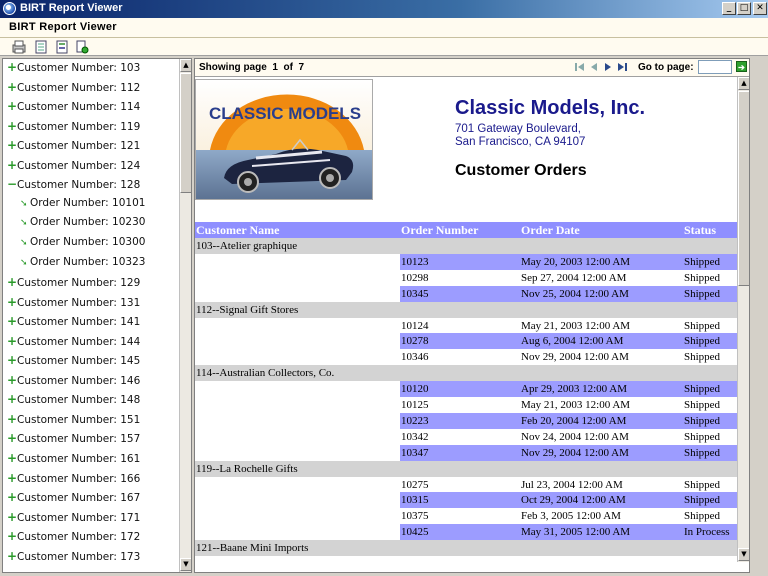 This screenshot has width=768, height=576. What do you see at coordinates (73, 460) in the screenshot?
I see `tree-item-customer: +Customer Number: 161` at bounding box center [73, 460].